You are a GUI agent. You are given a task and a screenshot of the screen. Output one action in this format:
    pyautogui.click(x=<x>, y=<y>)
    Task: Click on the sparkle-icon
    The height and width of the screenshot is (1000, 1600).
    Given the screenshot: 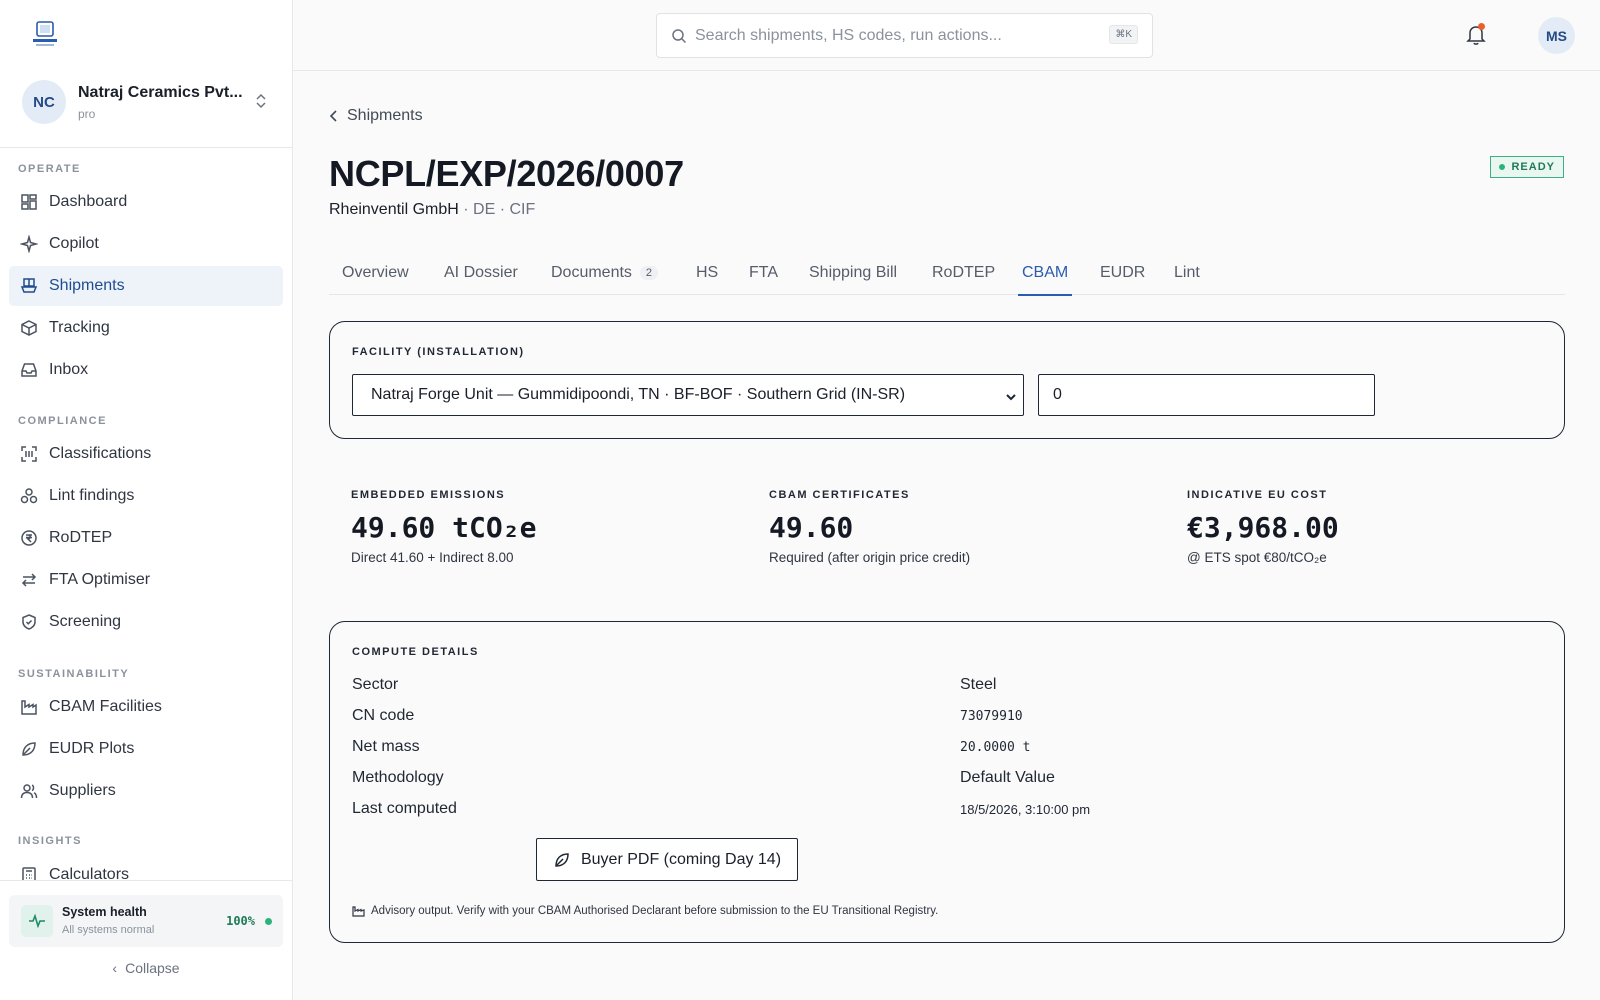 What is the action you would take?
    pyautogui.click(x=29, y=244)
    